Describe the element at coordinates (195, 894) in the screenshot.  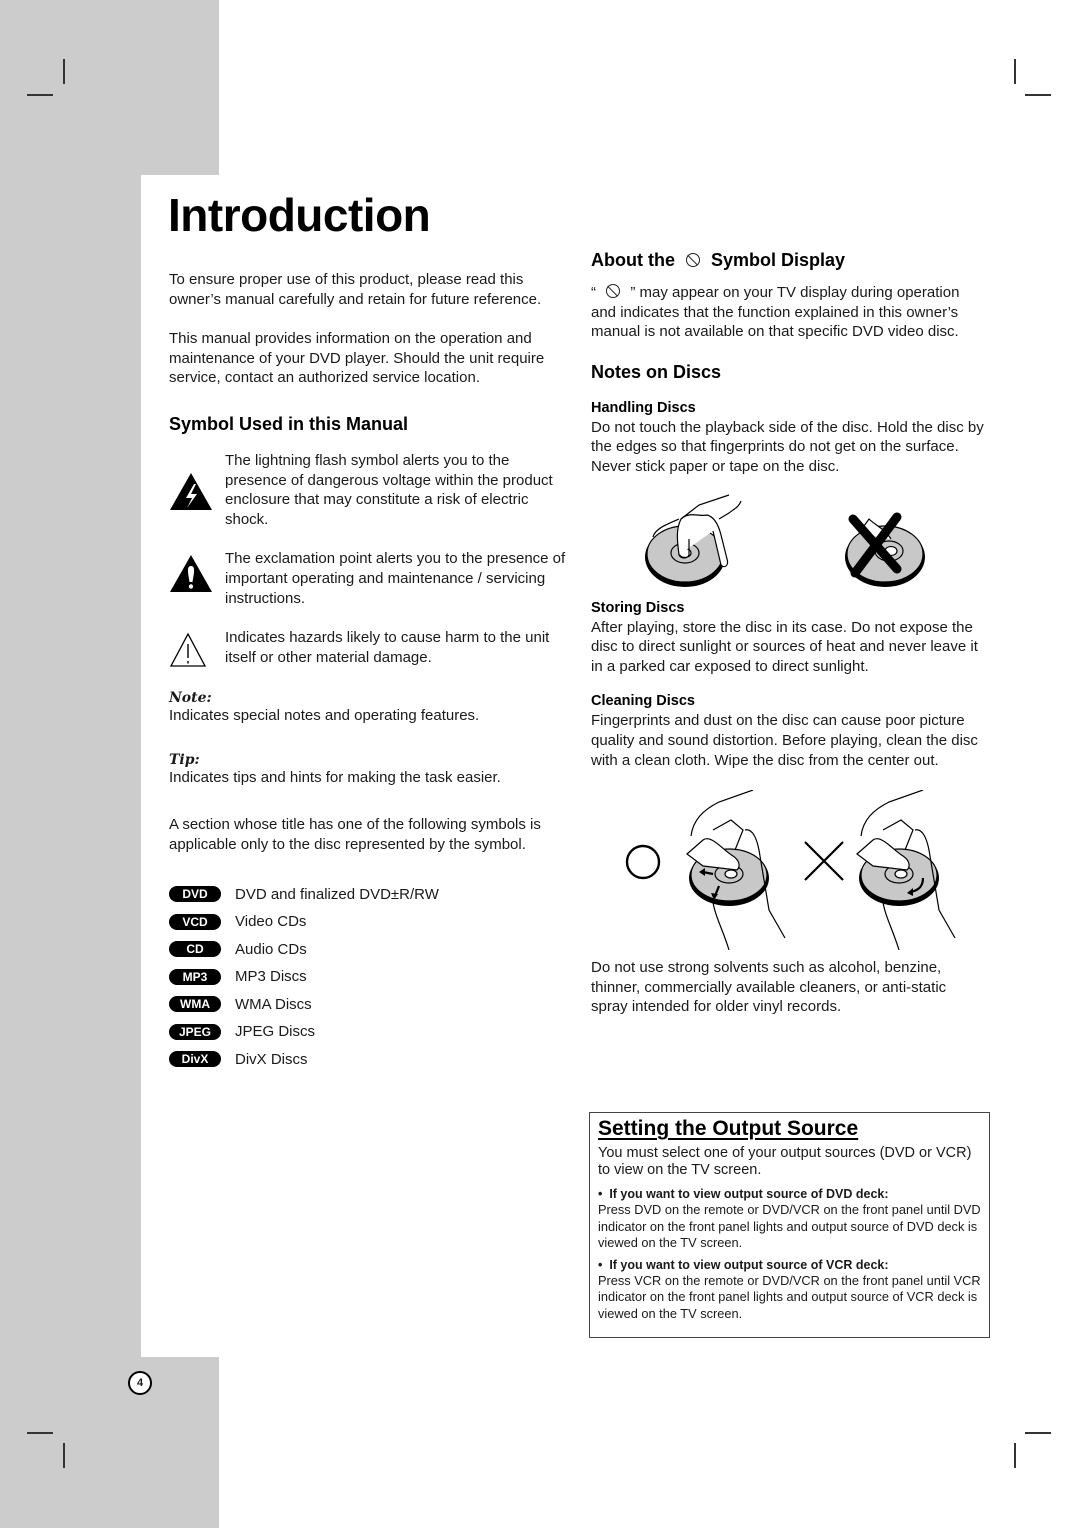
I see `disc-badge-dvd: DVD` at that location.